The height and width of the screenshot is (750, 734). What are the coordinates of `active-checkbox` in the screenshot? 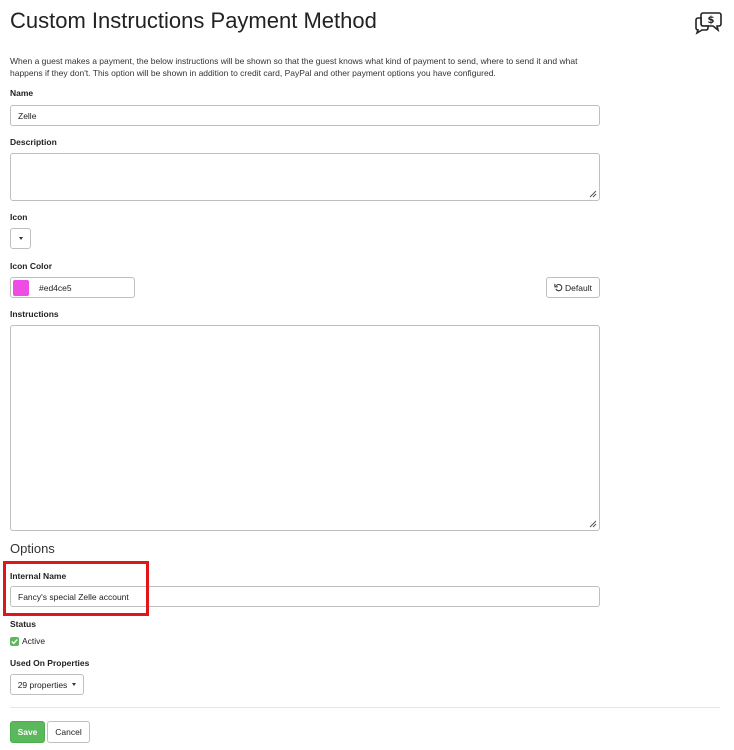 It's located at (14, 641).